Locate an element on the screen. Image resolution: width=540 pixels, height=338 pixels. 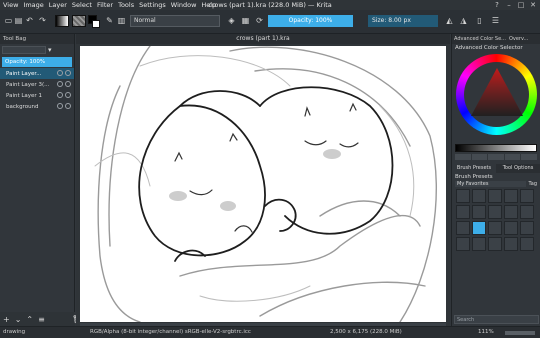
add-layer-icon: + is located at coordinates (6, 319).